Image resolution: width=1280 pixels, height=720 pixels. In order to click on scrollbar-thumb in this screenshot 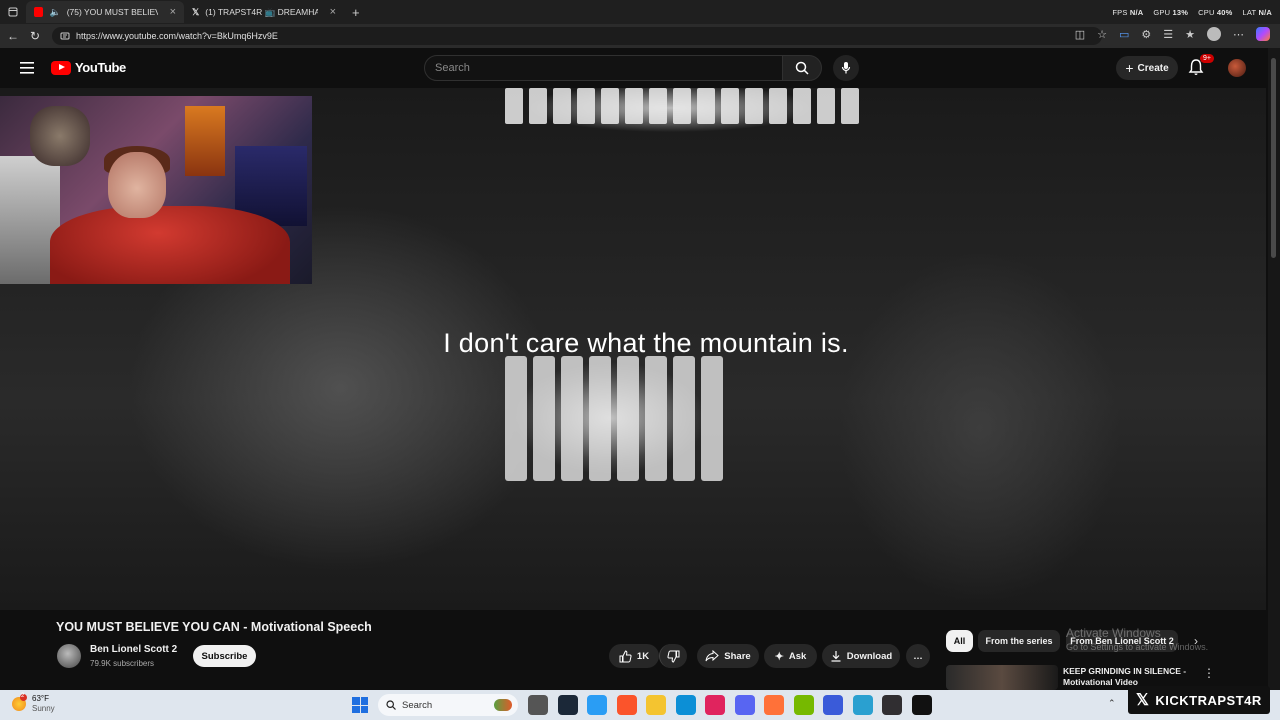, I will do `click(1273, 158)`.